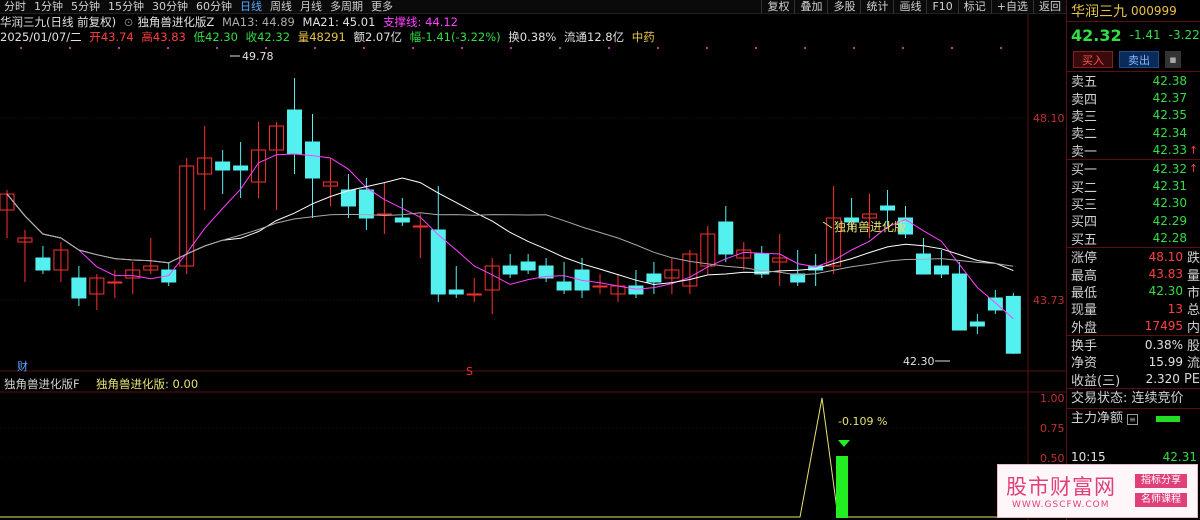  What do you see at coordinates (42, 384) in the screenshot?
I see `sub-indicator-title: 独角兽进化版F` at bounding box center [42, 384].